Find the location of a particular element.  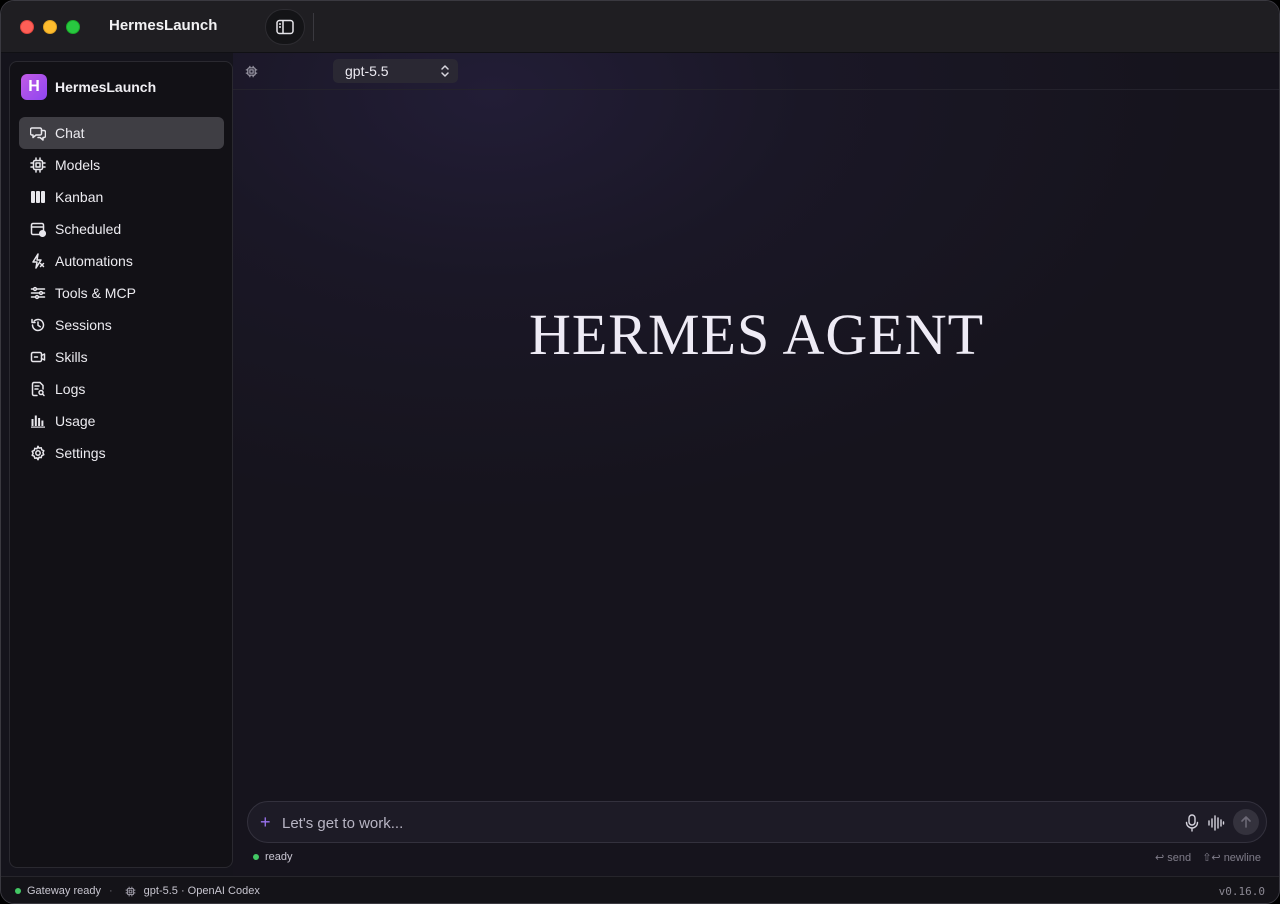

send-button is located at coordinates (1246, 822).